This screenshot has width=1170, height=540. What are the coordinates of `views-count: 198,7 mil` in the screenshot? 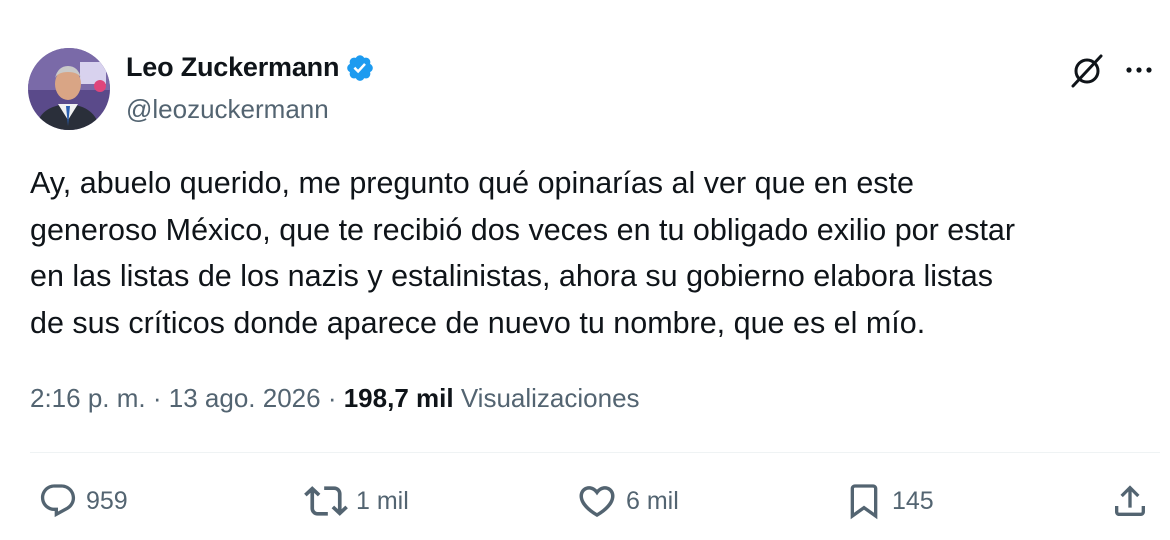 It's located at (398, 398).